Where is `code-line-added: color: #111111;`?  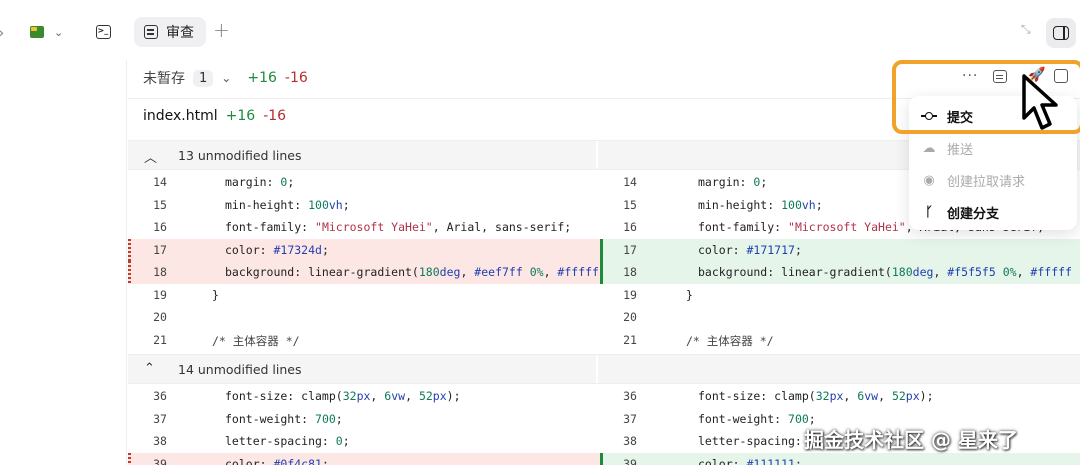 code-line-added: color: #111111; is located at coordinates (750, 460).